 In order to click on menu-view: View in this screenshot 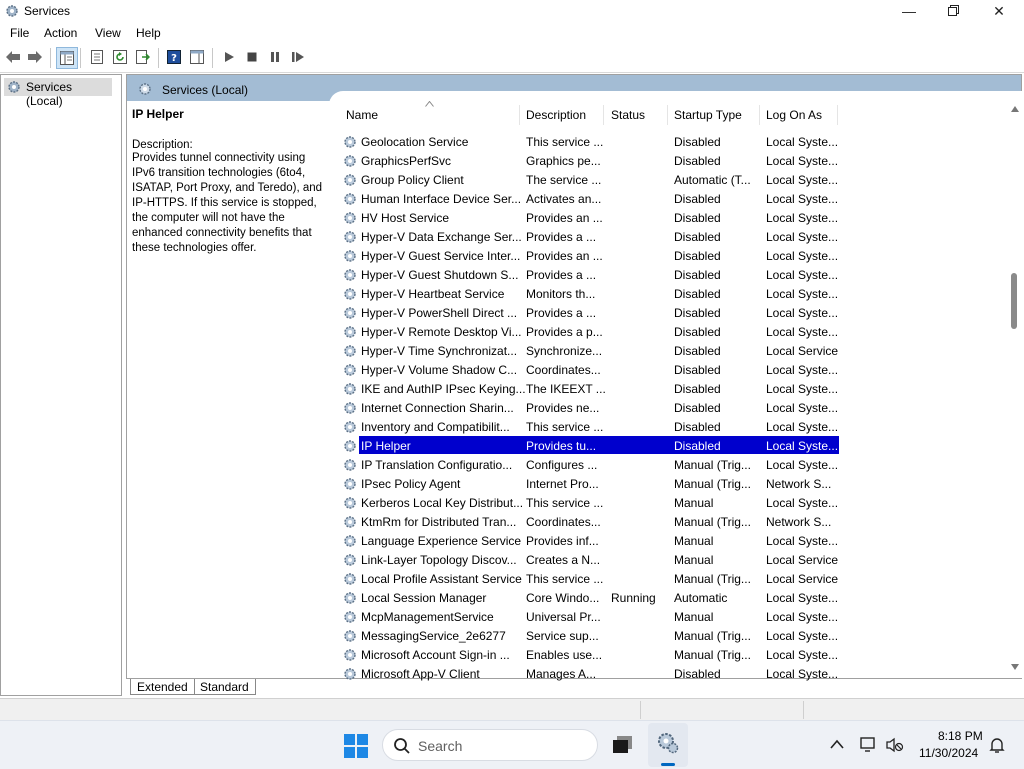, I will do `click(108, 33)`.